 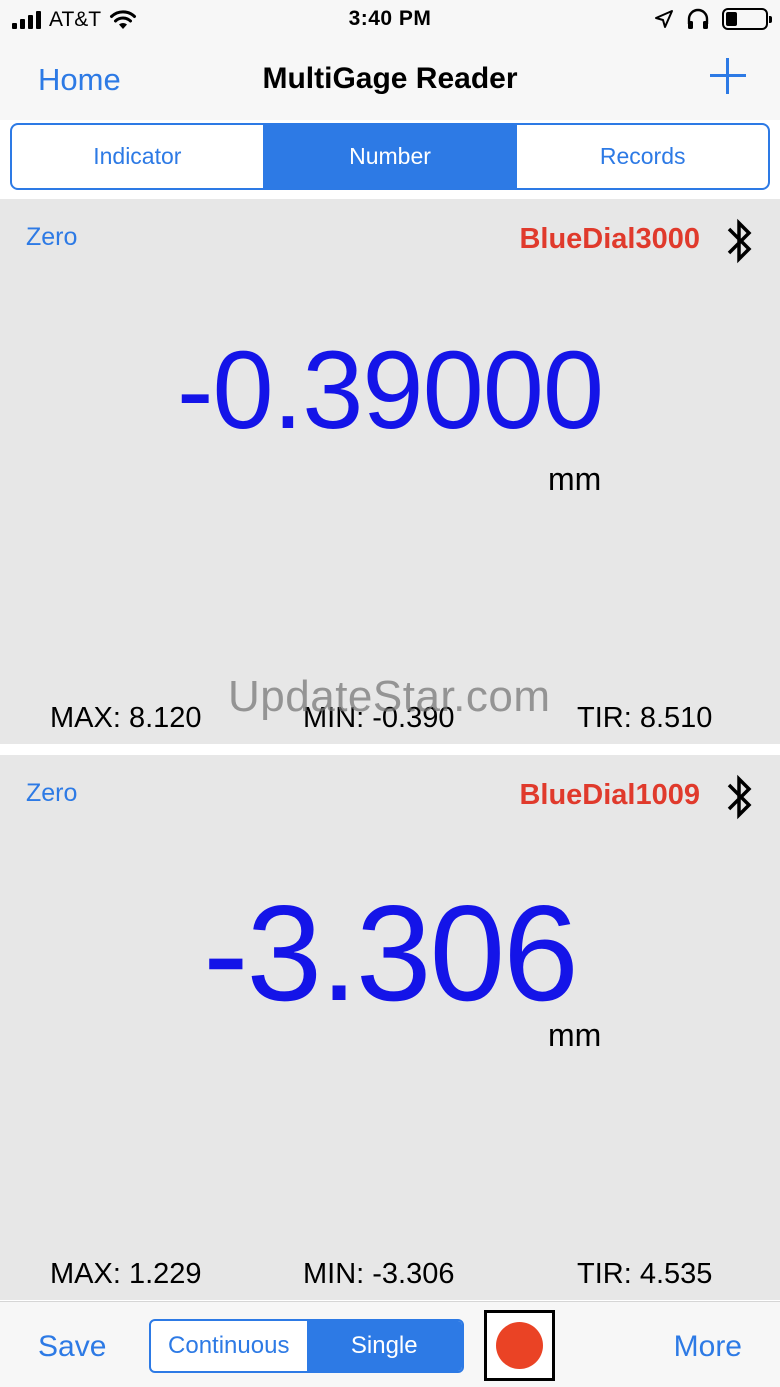 I want to click on plus-icon, so click(x=728, y=76).